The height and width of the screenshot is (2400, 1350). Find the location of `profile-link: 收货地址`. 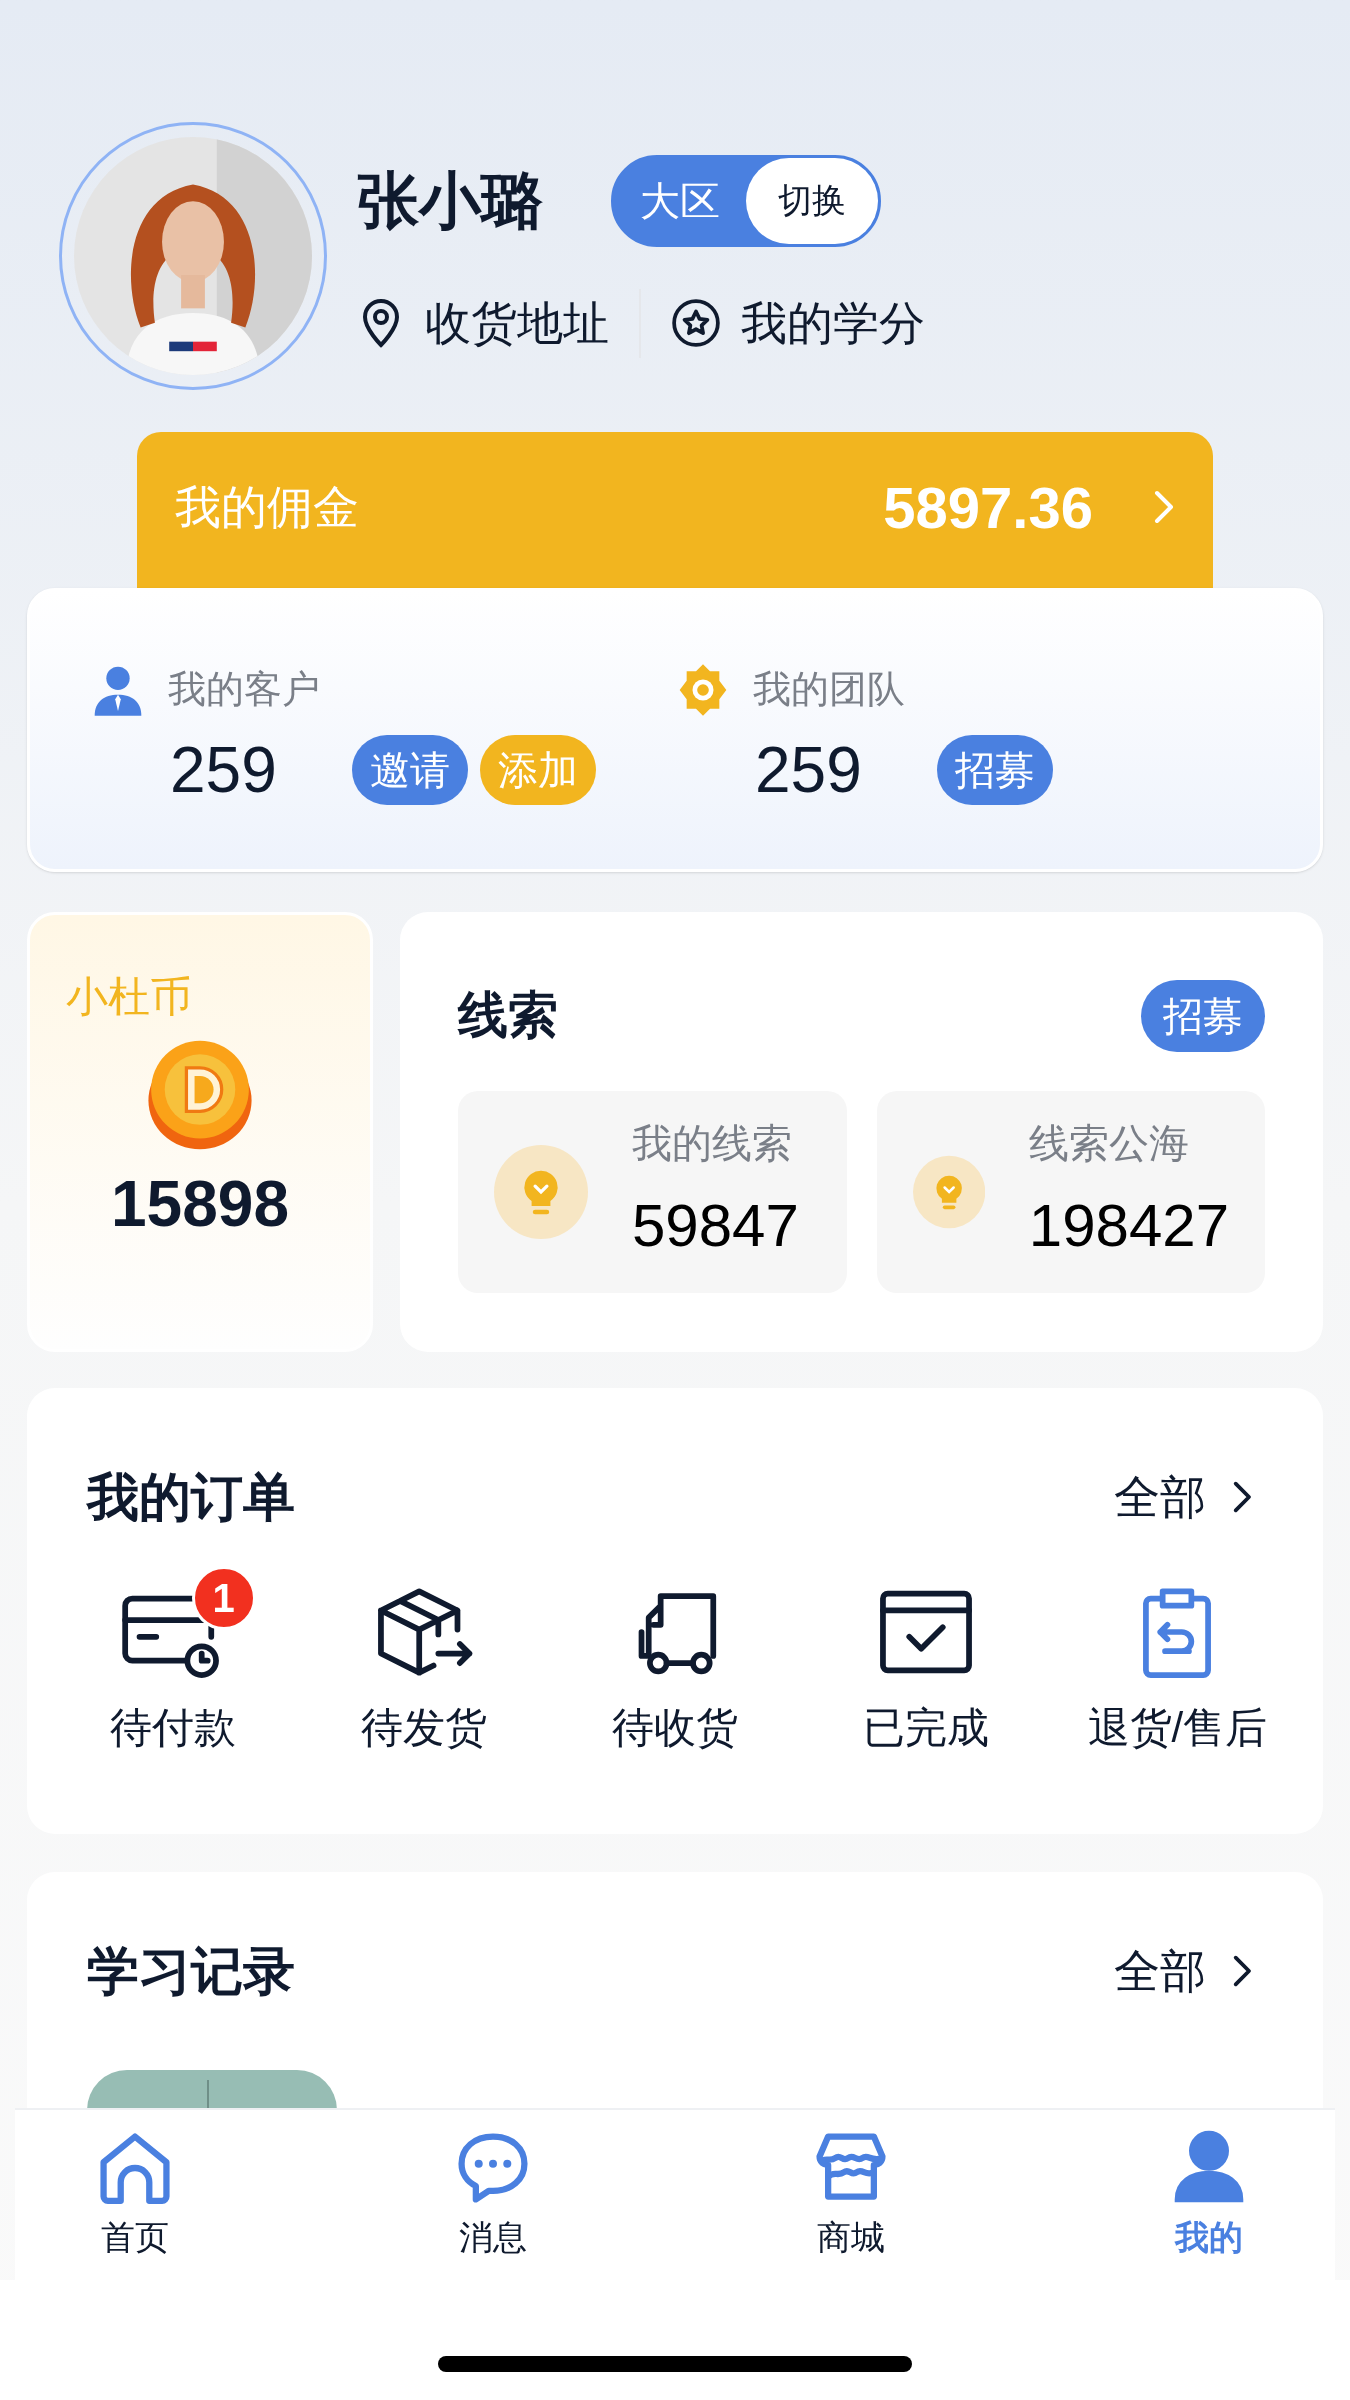

profile-link: 收货地址 is located at coordinates (517, 323).